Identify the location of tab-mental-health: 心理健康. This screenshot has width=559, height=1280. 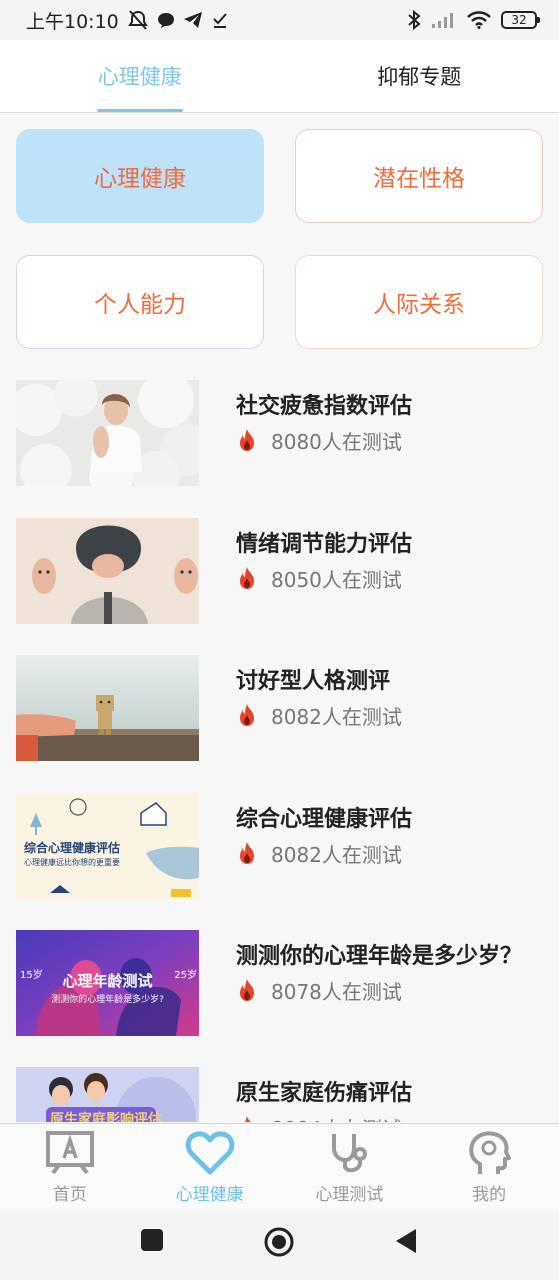
(140, 76).